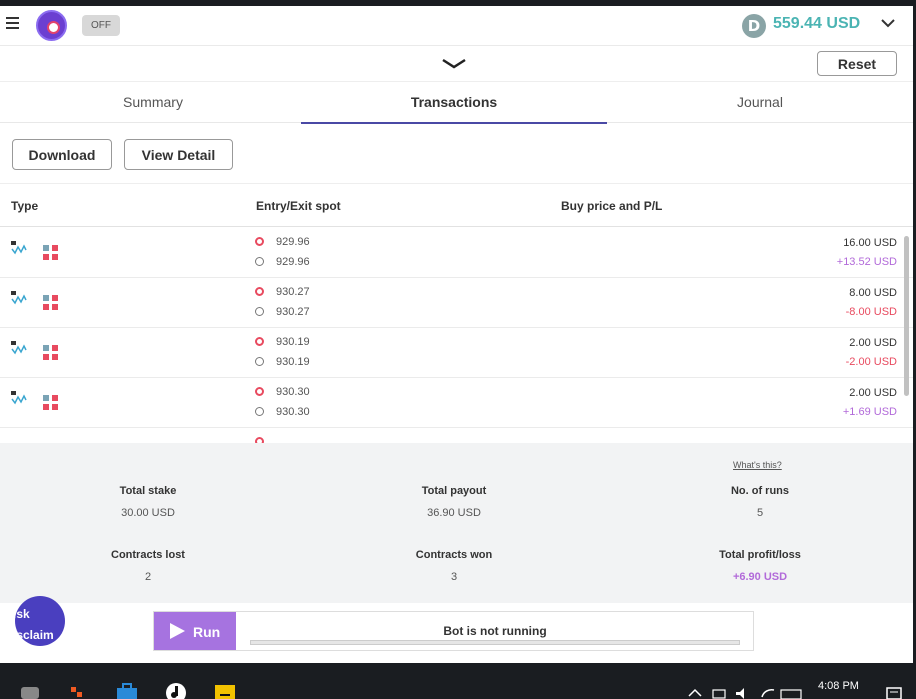 The image size is (916, 699). What do you see at coordinates (149, 502) in the screenshot?
I see `total-stake: Total stake 30.00 USD` at bounding box center [149, 502].